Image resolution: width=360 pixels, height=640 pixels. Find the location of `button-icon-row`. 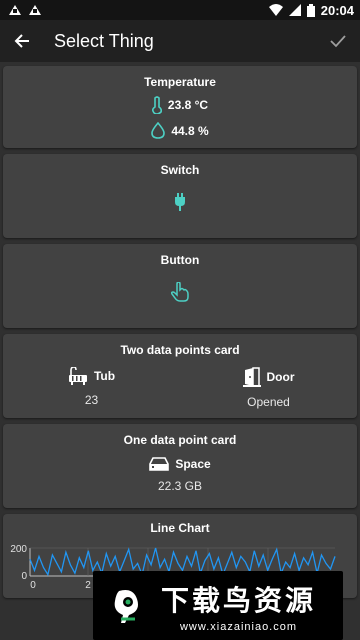

button-icon-row is located at coordinates (180, 292).